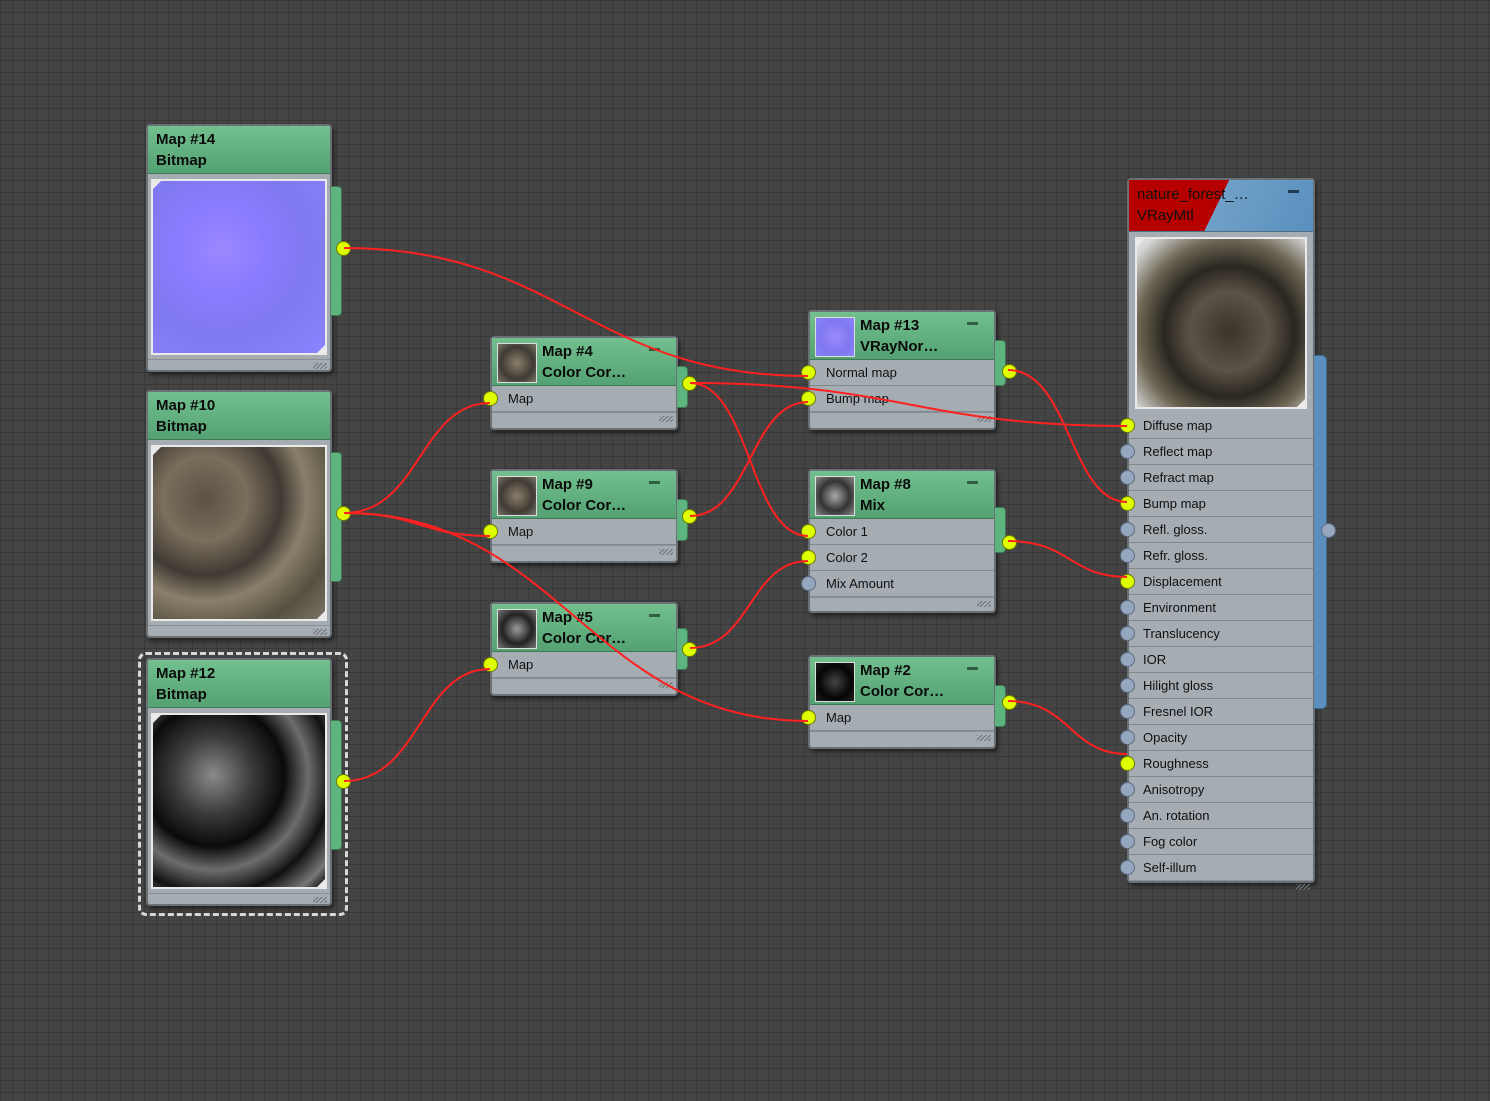 The image size is (1490, 1101). I want to click on material-slot-environment: Environment, so click(1216, 608).